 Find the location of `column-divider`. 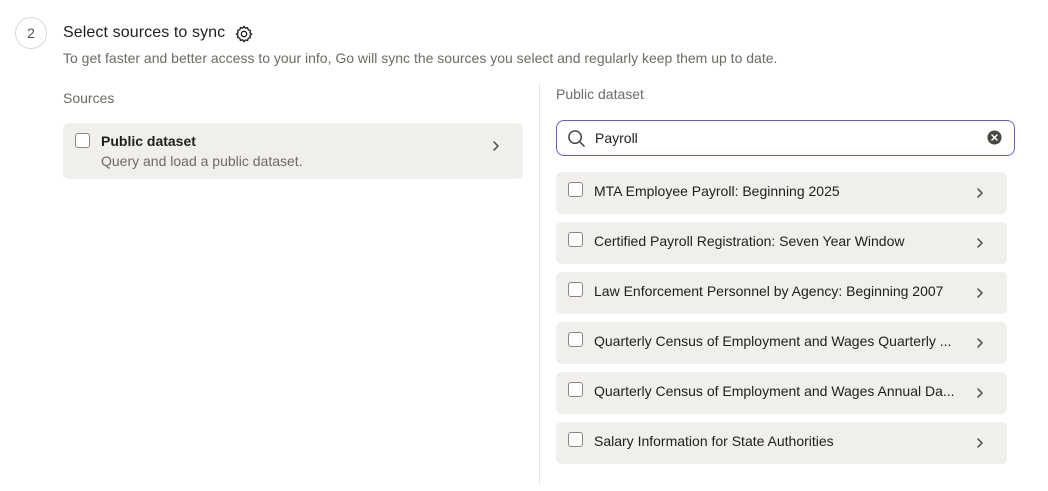

column-divider is located at coordinates (539, 284).